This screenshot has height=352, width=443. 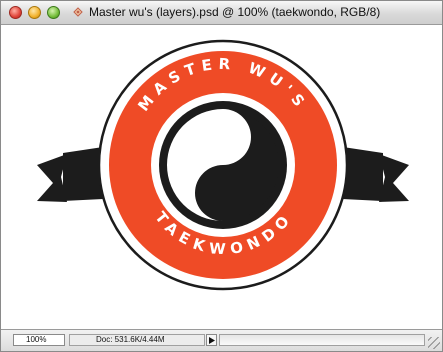 I want to click on yin-yang-icon, so click(x=223, y=165).